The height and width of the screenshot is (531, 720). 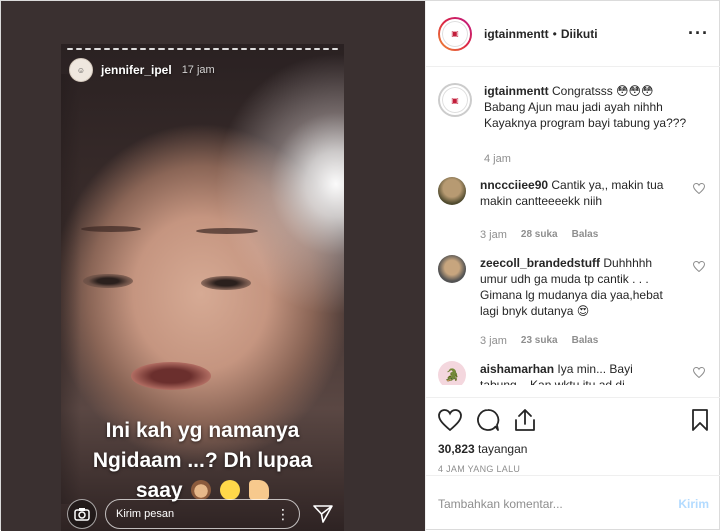 What do you see at coordinates (628, 263) in the screenshot?
I see `comment-text: Duhhhhh` at bounding box center [628, 263].